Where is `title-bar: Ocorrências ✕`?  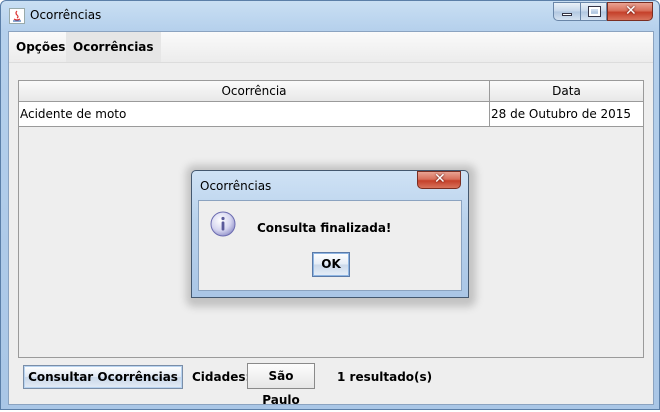 title-bar: Ocorrências ✕ is located at coordinates (330, 16).